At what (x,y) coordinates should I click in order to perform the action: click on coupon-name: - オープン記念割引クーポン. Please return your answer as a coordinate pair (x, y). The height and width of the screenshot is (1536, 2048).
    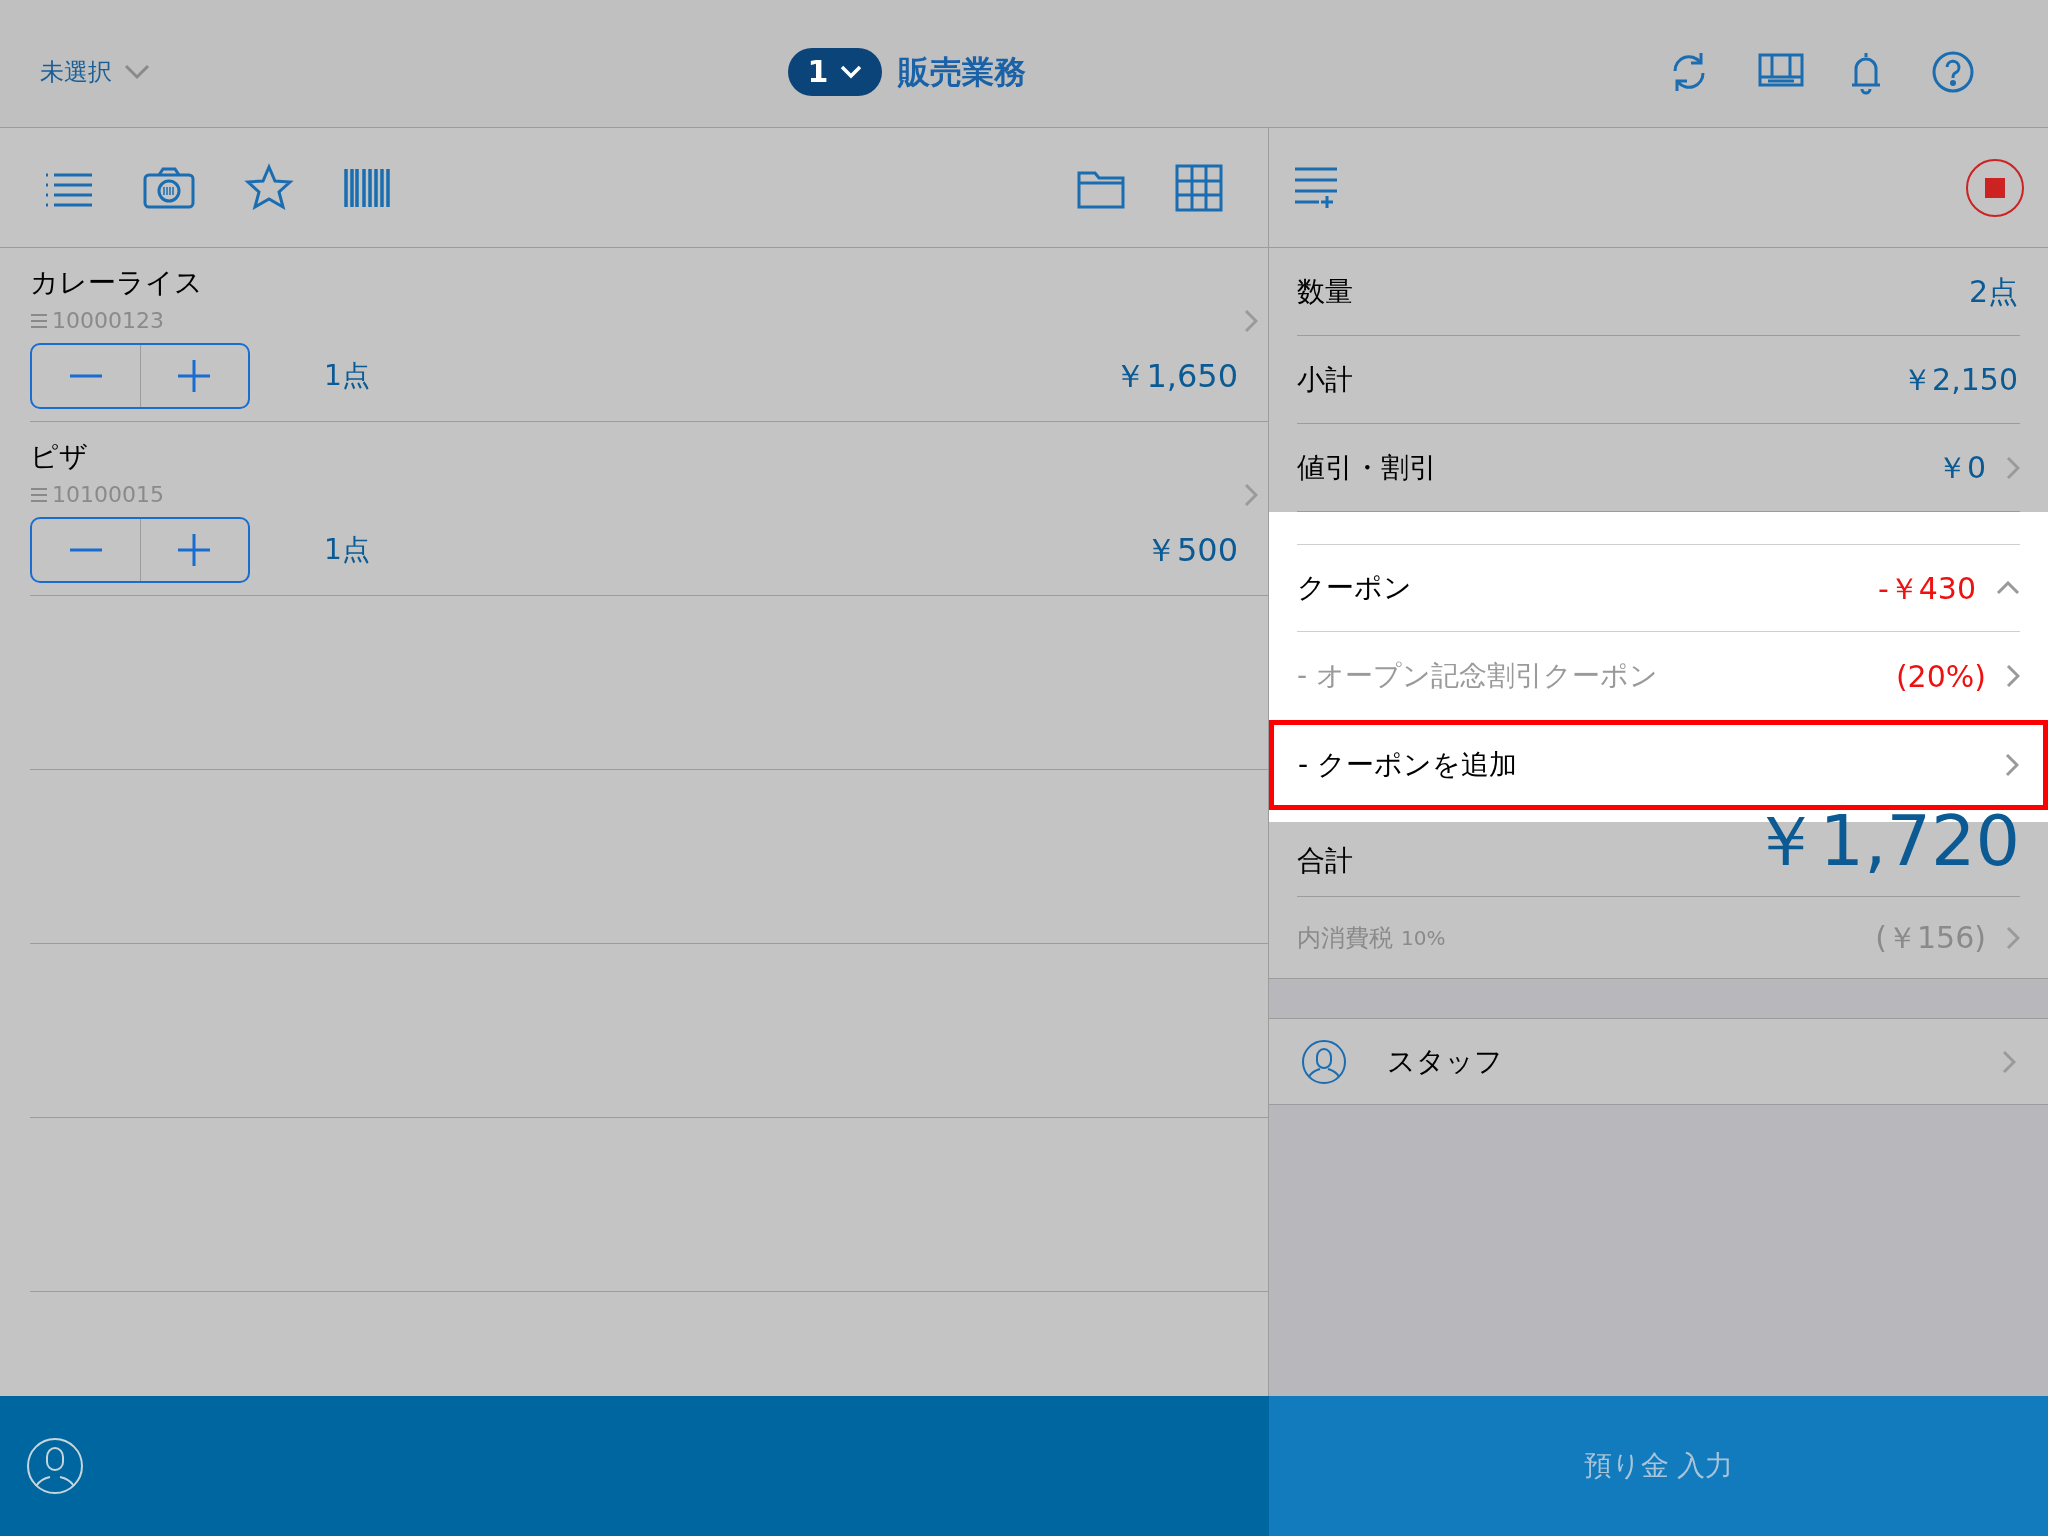
    Looking at the image, I should click on (1477, 676).